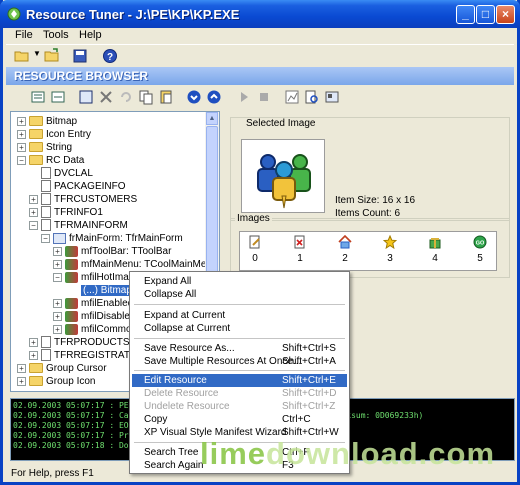 This screenshot has height=485, width=520. Describe the element at coordinates (264, 97) in the screenshot. I see `stop-icon` at that location.